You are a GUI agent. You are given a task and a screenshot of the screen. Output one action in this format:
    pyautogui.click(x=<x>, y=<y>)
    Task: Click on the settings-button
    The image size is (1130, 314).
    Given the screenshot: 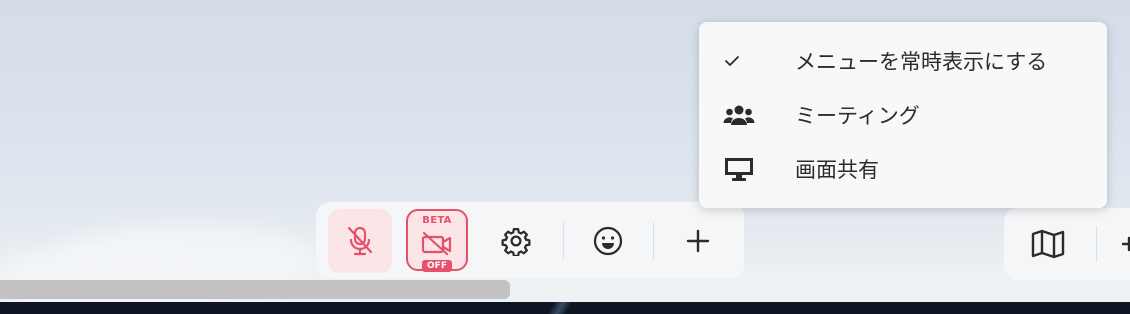 What is the action you would take?
    pyautogui.click(x=516, y=241)
    